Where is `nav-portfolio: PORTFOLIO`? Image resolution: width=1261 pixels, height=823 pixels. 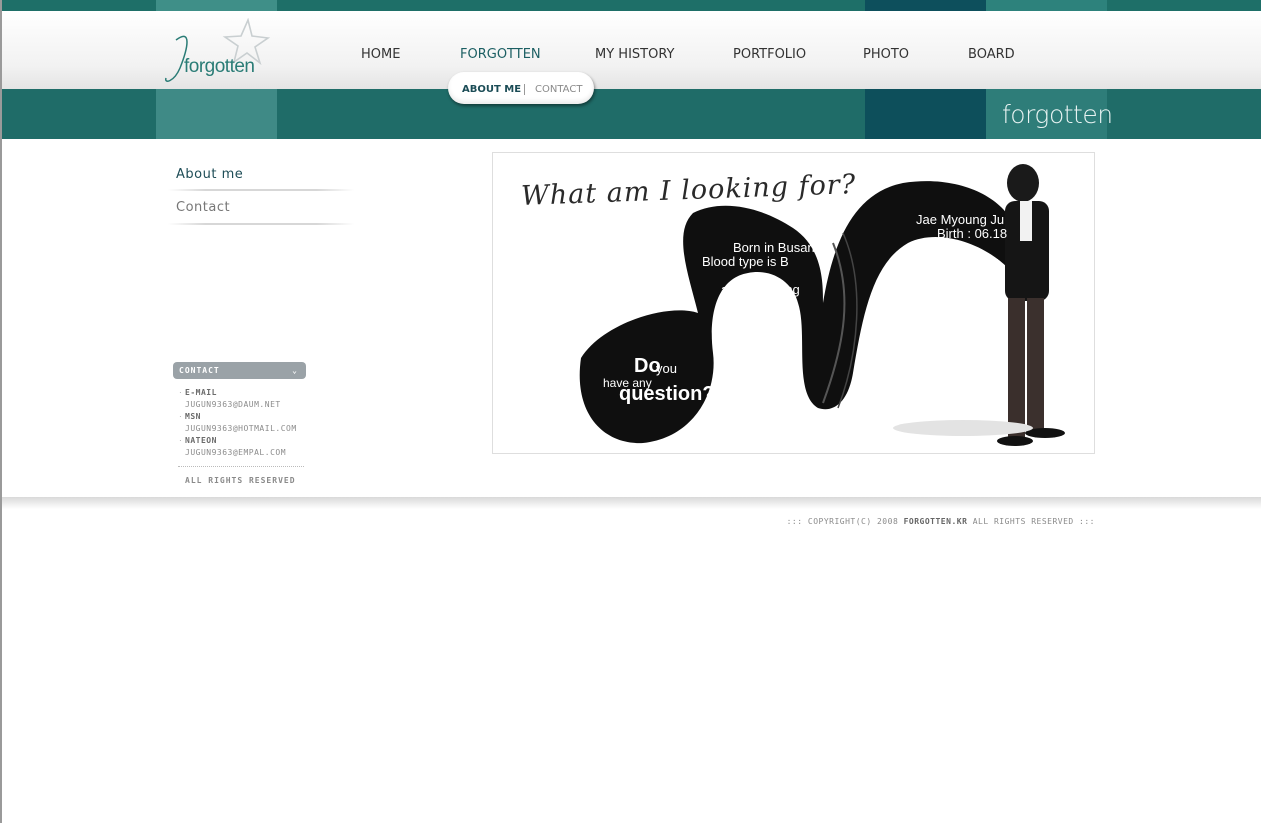
nav-portfolio: PORTFOLIO is located at coordinates (769, 54).